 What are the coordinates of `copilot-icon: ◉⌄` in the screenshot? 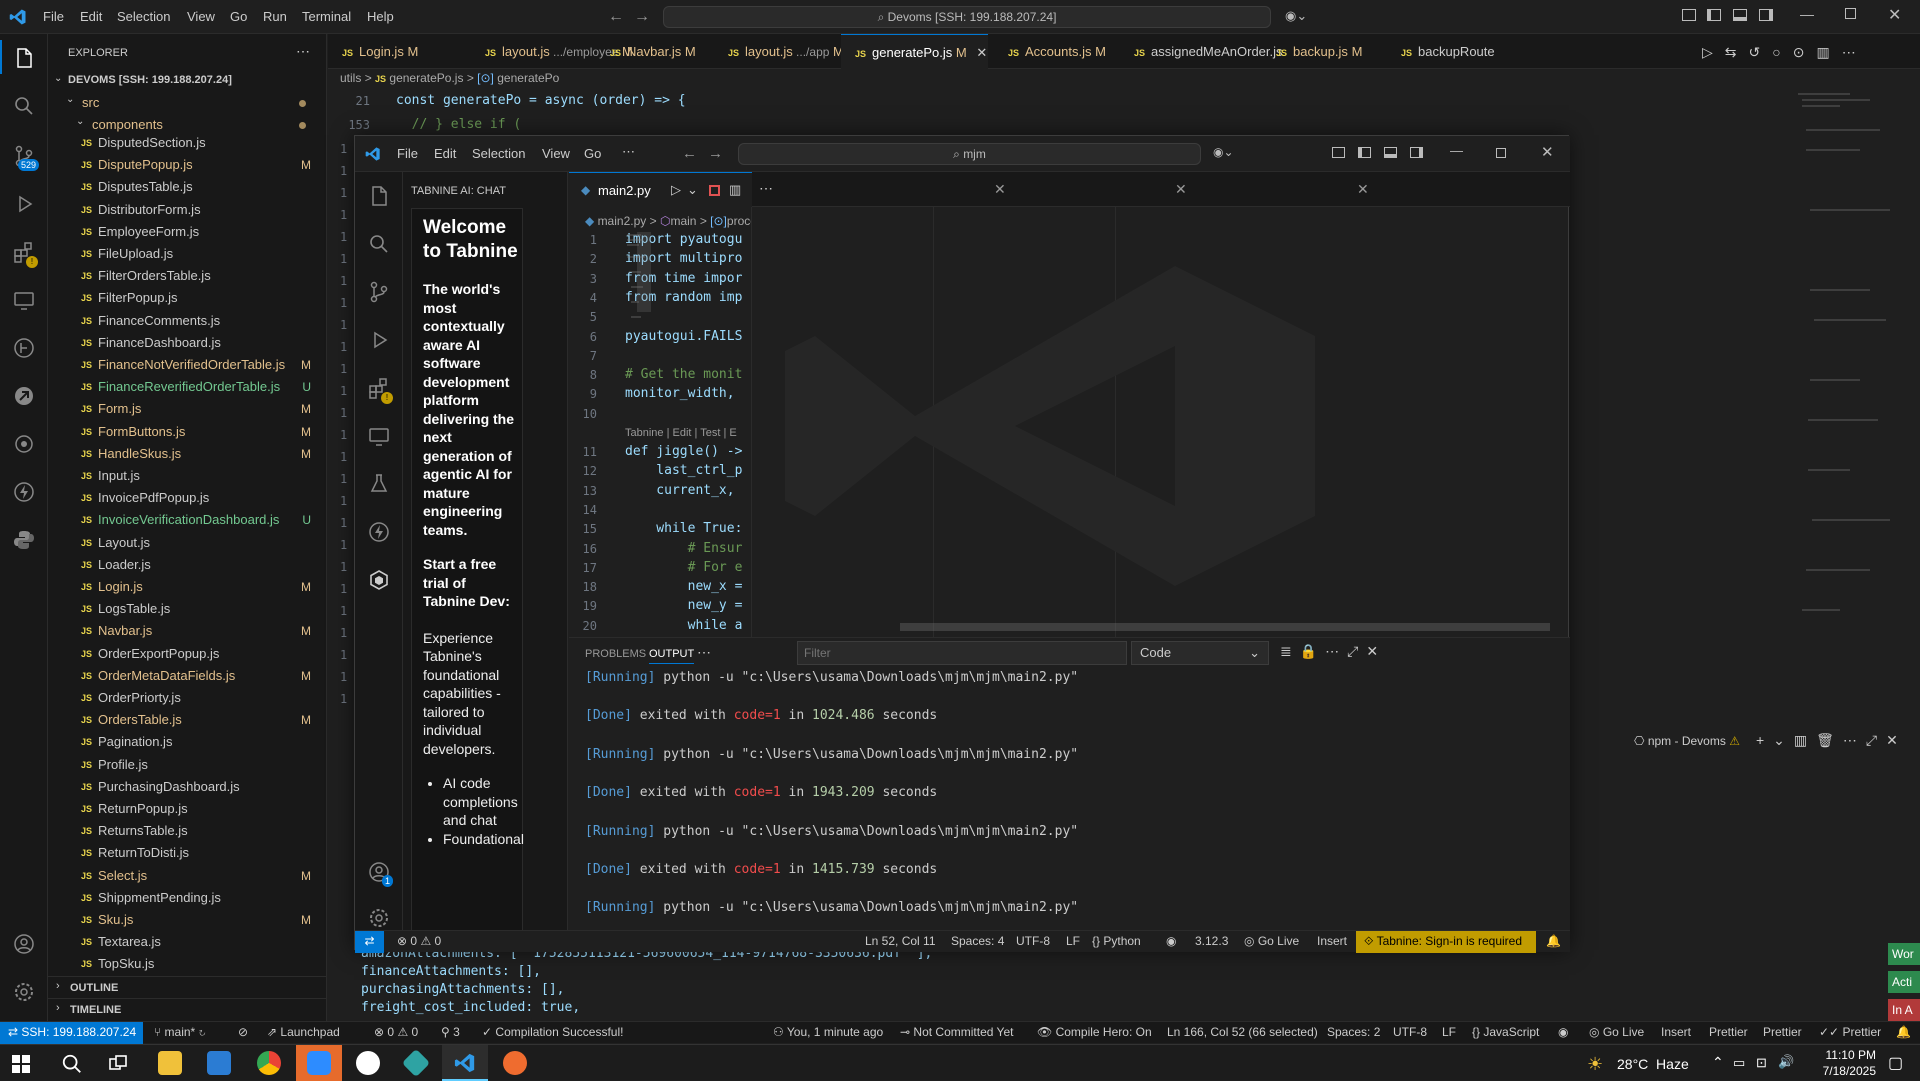 It's located at (1223, 152).